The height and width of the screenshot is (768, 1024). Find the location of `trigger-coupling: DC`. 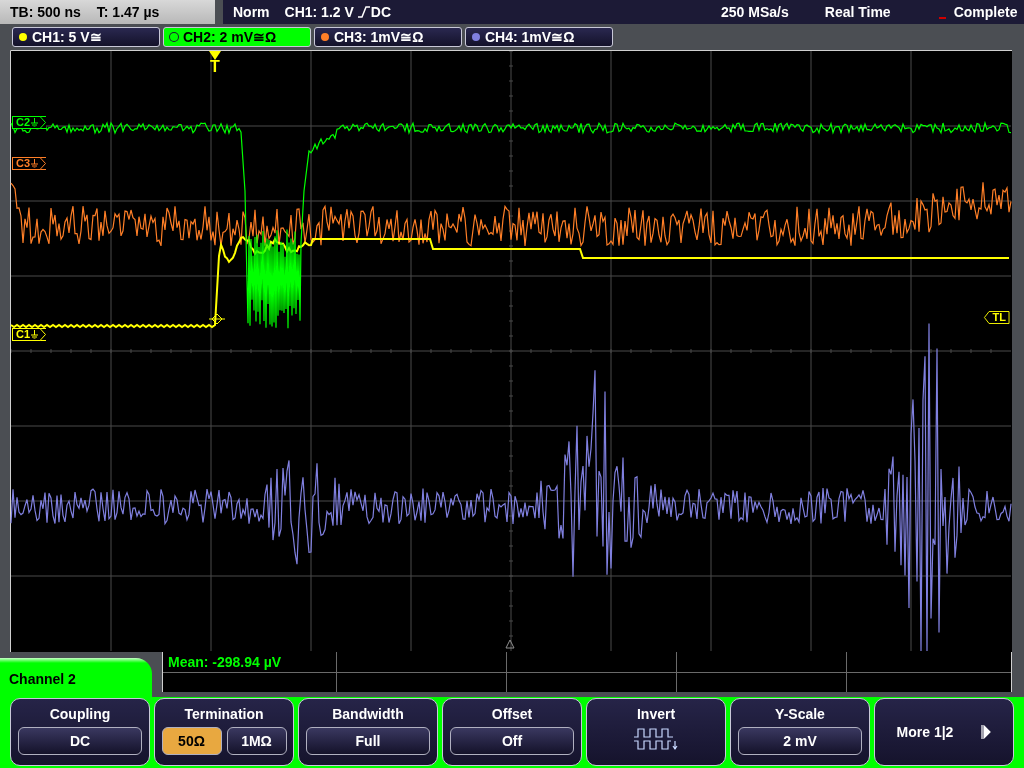

trigger-coupling: DC is located at coordinates (381, 12).